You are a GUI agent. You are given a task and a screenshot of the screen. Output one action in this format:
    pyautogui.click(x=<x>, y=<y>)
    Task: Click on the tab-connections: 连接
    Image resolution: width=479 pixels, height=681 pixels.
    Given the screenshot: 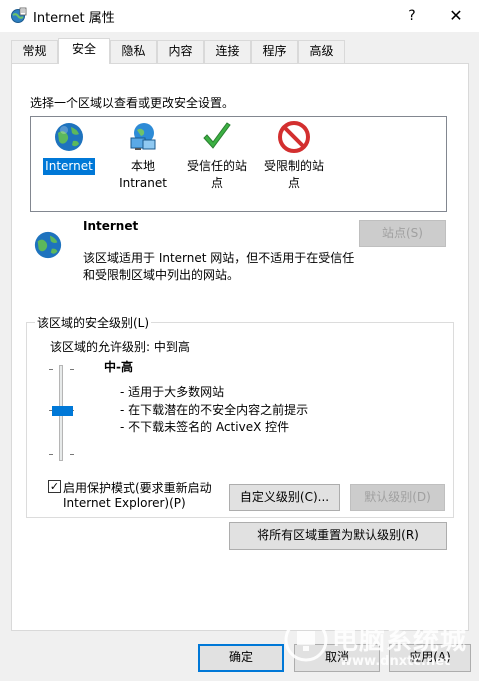 What is the action you would take?
    pyautogui.click(x=227, y=51)
    